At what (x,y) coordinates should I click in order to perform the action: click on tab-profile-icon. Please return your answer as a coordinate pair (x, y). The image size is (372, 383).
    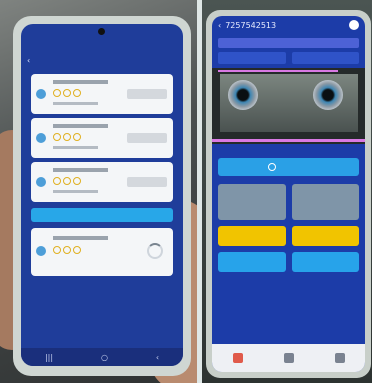
    Looking at the image, I should click on (339, 358).